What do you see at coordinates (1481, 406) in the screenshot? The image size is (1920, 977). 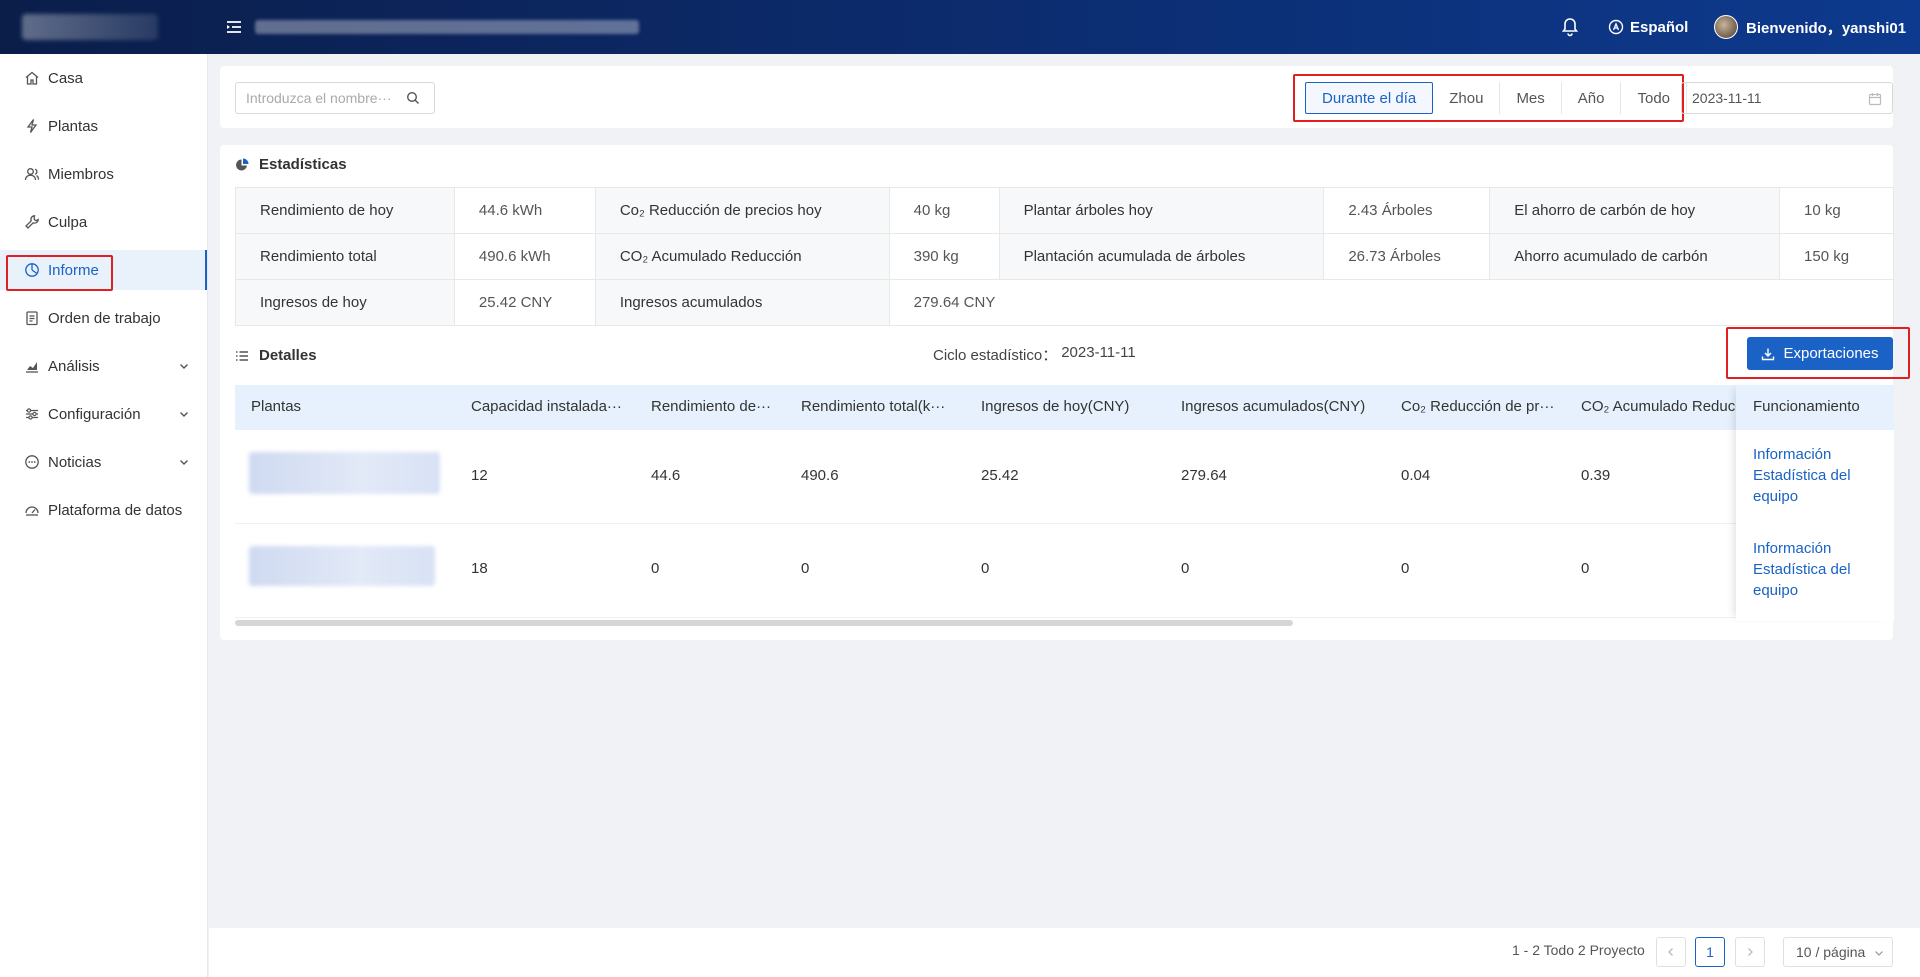 I see `column-header: Co₂ Reducción de pr···` at bounding box center [1481, 406].